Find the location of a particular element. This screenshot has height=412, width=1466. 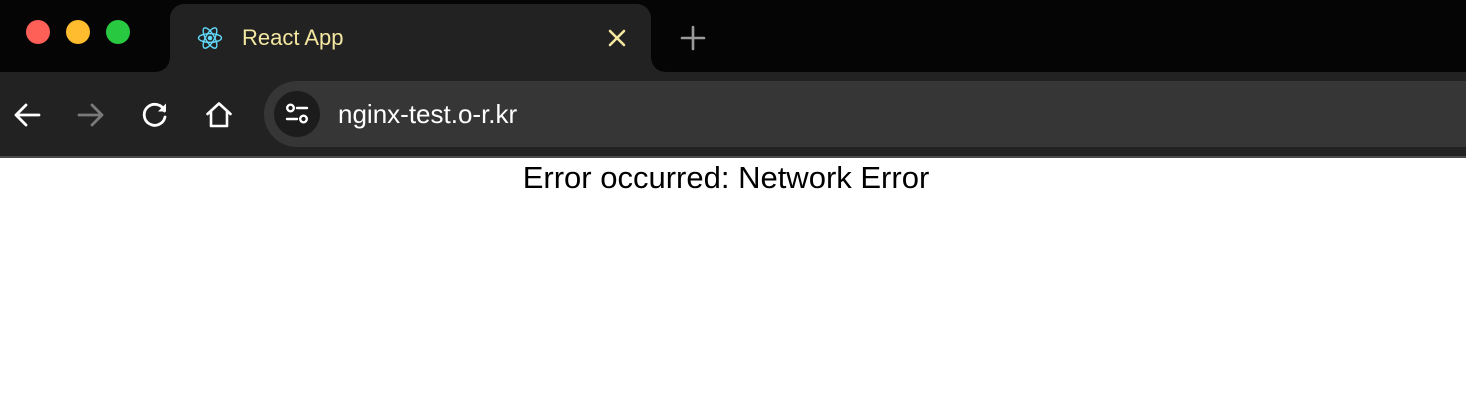

close-icon is located at coordinates (617, 38).